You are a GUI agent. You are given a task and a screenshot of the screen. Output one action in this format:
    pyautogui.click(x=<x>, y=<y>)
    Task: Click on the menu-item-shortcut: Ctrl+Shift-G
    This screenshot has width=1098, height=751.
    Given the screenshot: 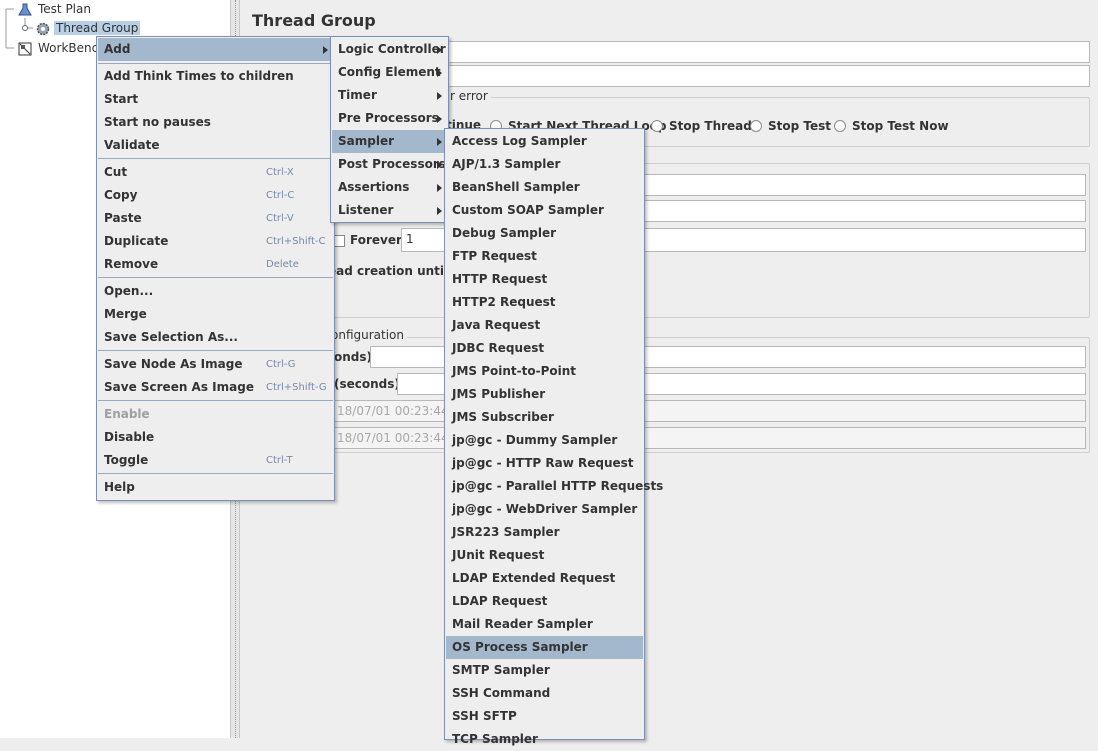 What is the action you would take?
    pyautogui.click(x=296, y=387)
    